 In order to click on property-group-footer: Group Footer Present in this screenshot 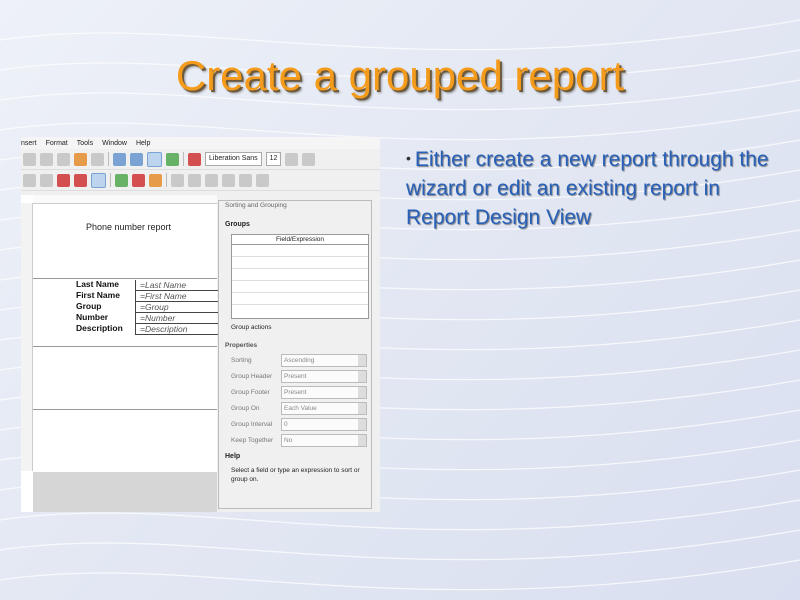, I will do `click(301, 392)`.